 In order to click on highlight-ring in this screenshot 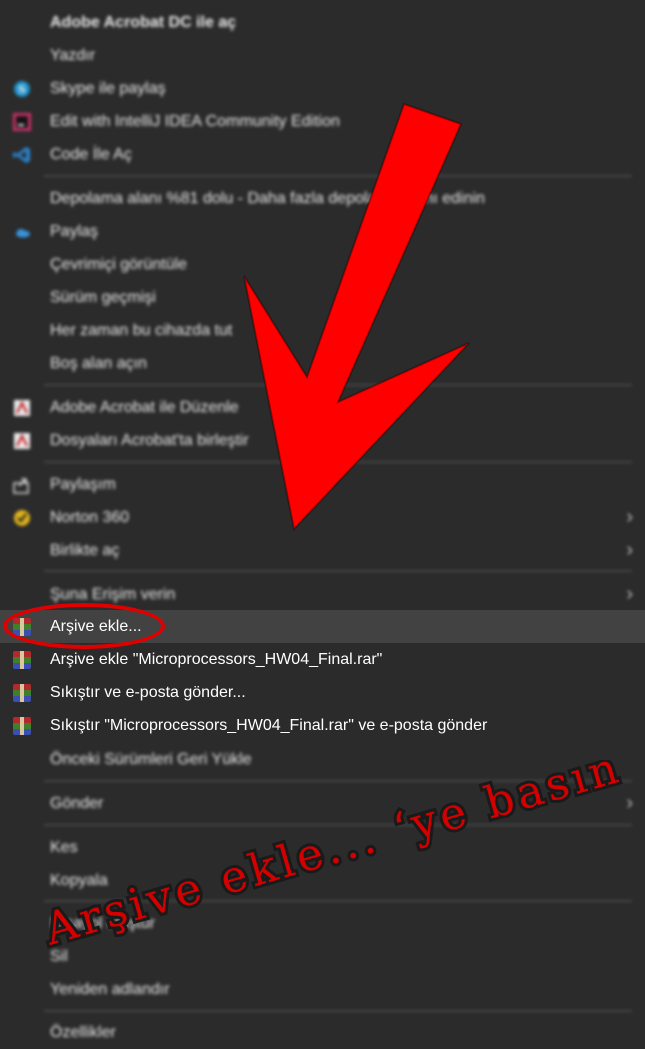, I will do `click(84, 626)`.